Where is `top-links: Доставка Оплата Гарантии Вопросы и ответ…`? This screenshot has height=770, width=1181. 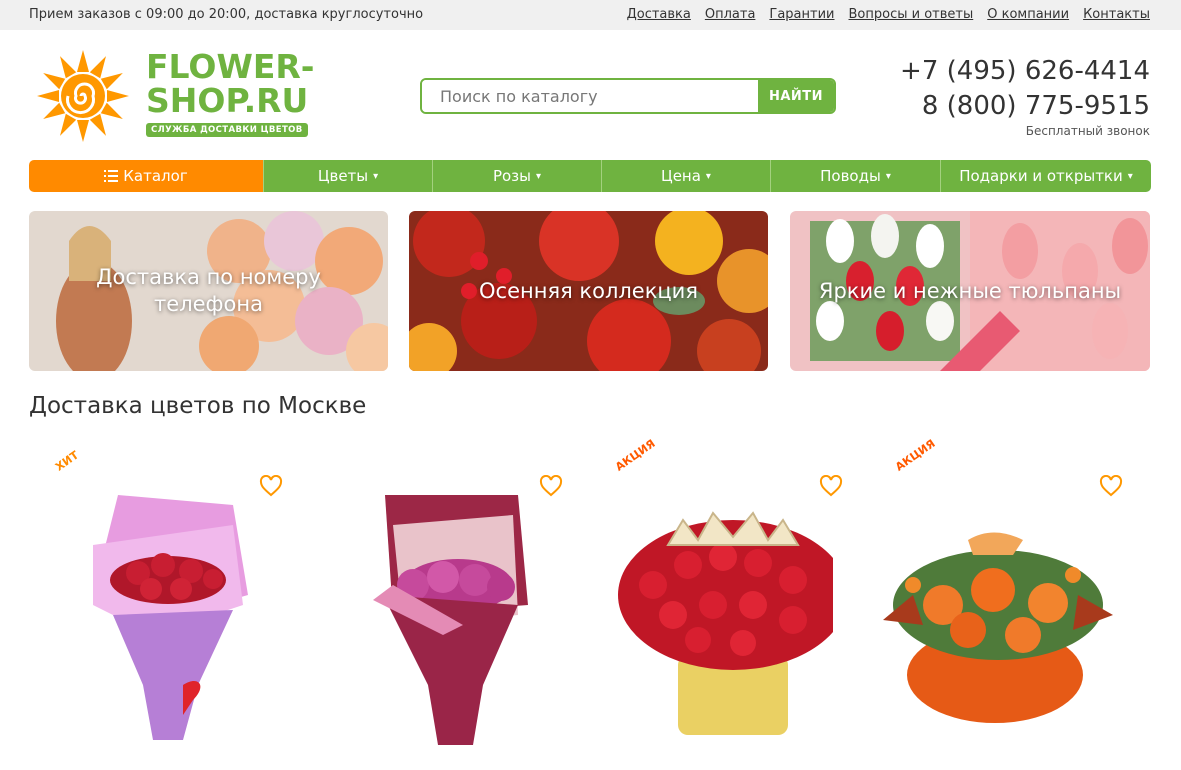
top-links: Доставка Оплата Гарантии Вопросы и ответ… is located at coordinates (888, 14).